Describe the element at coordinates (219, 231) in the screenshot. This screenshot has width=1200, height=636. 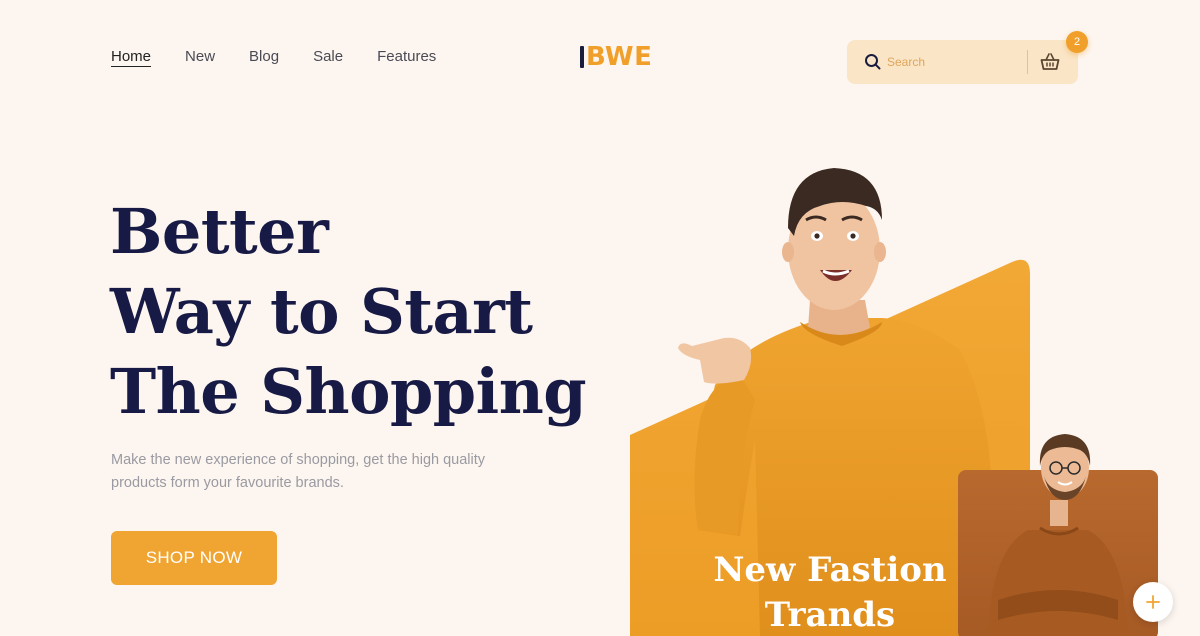
I see `headline-line-1: Better` at that location.